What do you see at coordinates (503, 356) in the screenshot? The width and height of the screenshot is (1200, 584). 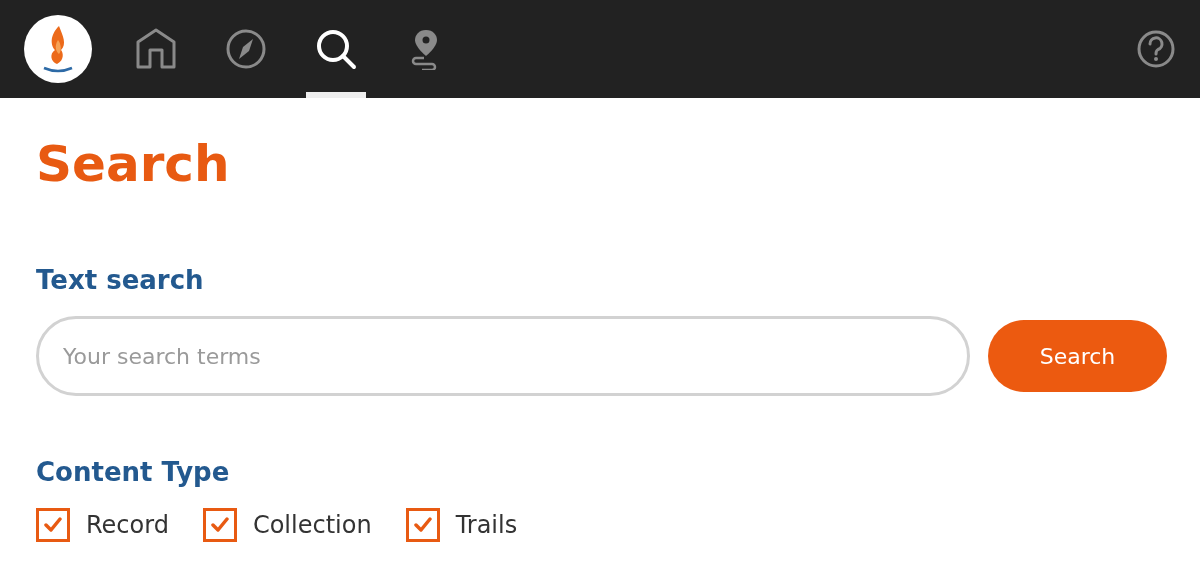 I see `search-field: Your search terms` at bounding box center [503, 356].